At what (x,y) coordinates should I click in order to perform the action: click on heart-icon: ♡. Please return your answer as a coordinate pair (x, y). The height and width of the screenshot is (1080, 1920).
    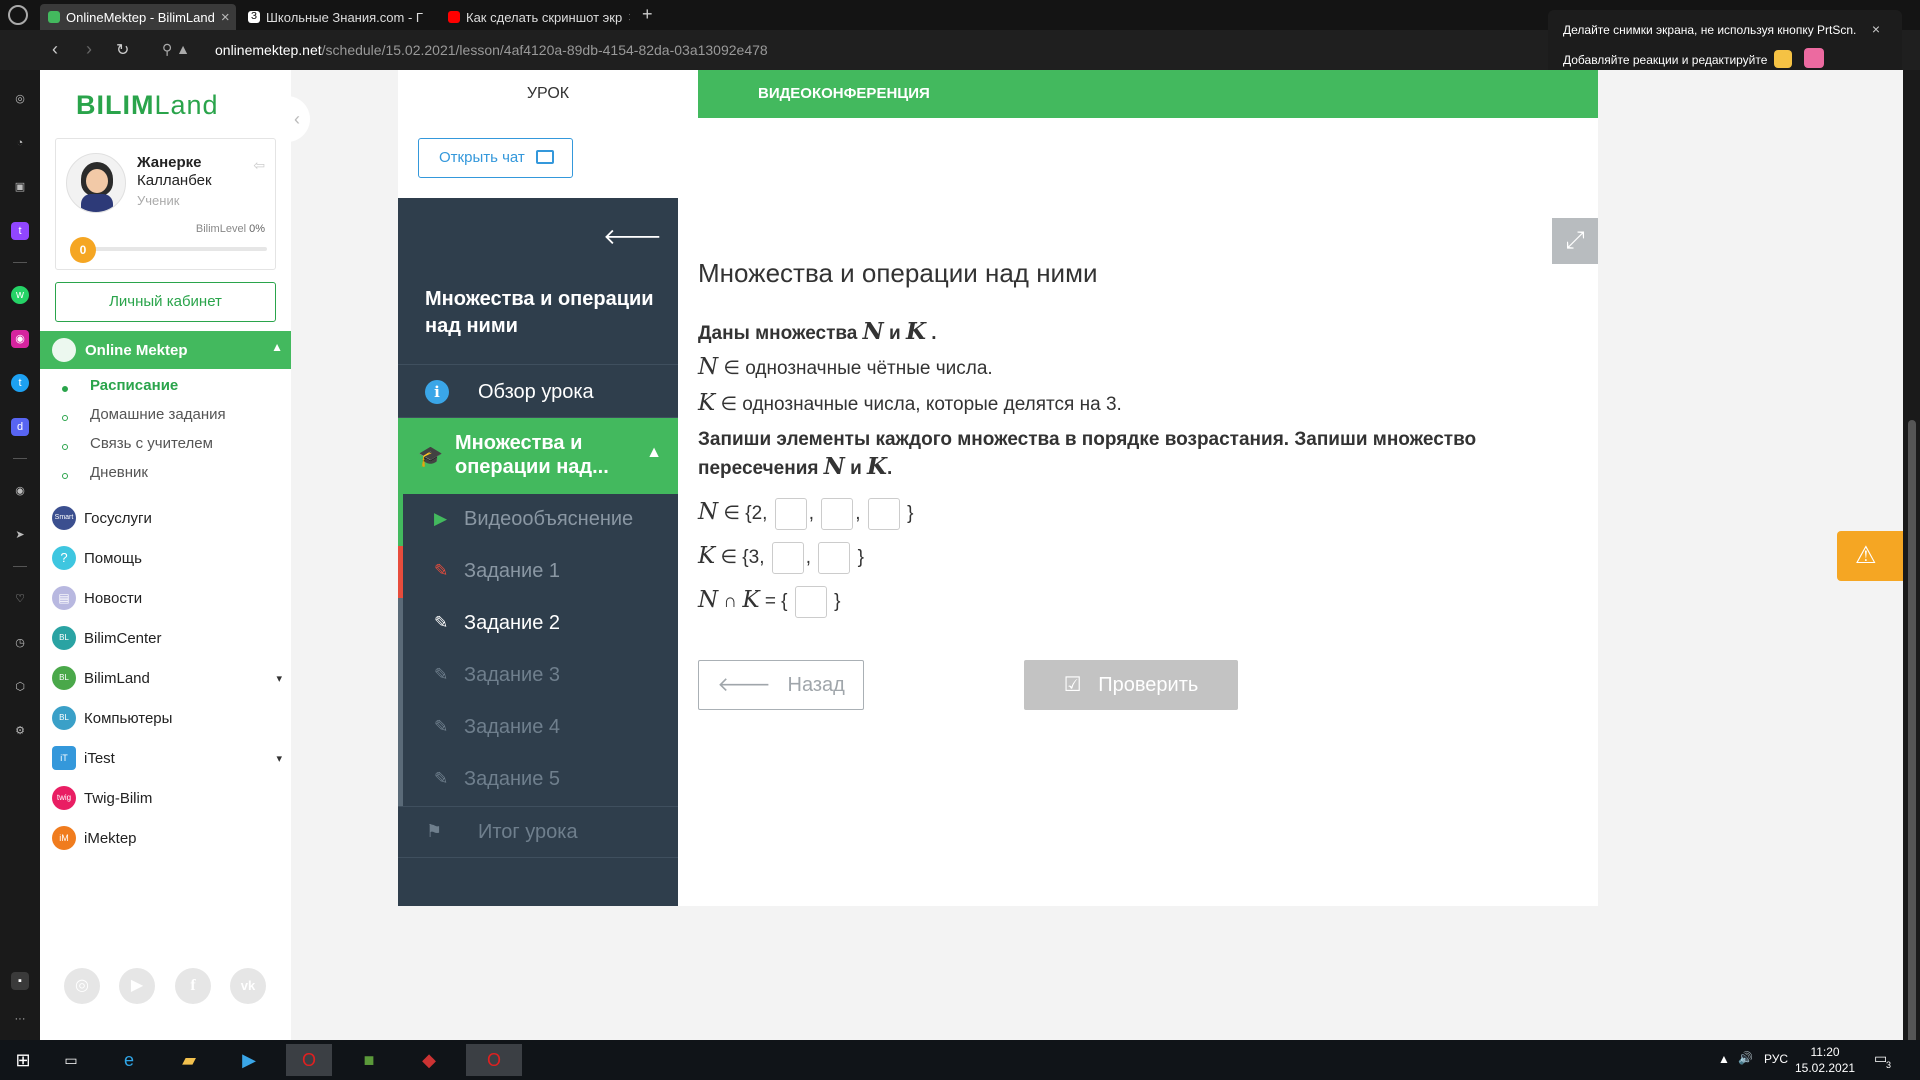
    Looking at the image, I should click on (20, 599).